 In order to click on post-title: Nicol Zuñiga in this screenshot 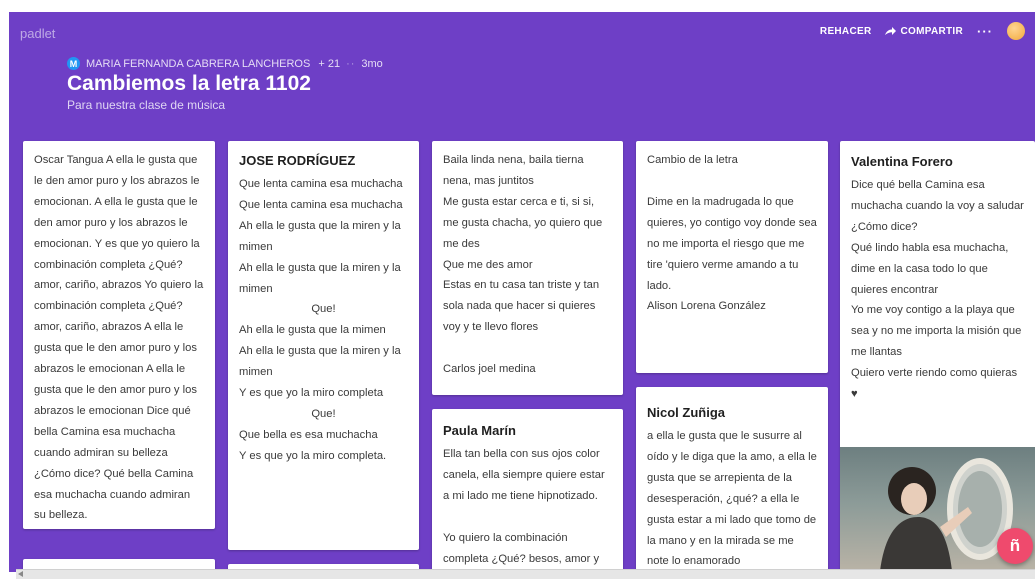, I will do `click(686, 412)`.